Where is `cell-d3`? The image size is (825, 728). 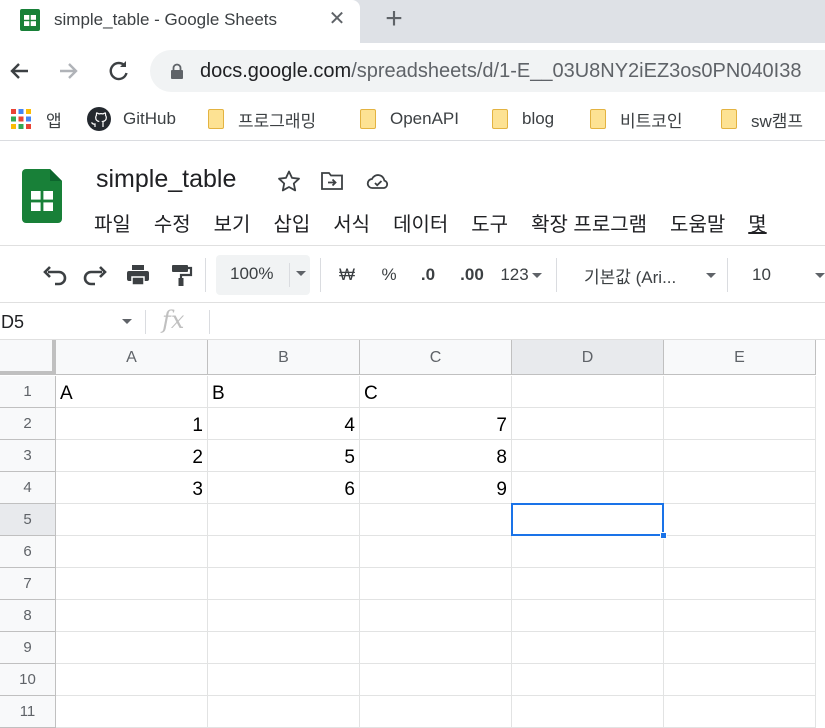 cell-d3 is located at coordinates (588, 456).